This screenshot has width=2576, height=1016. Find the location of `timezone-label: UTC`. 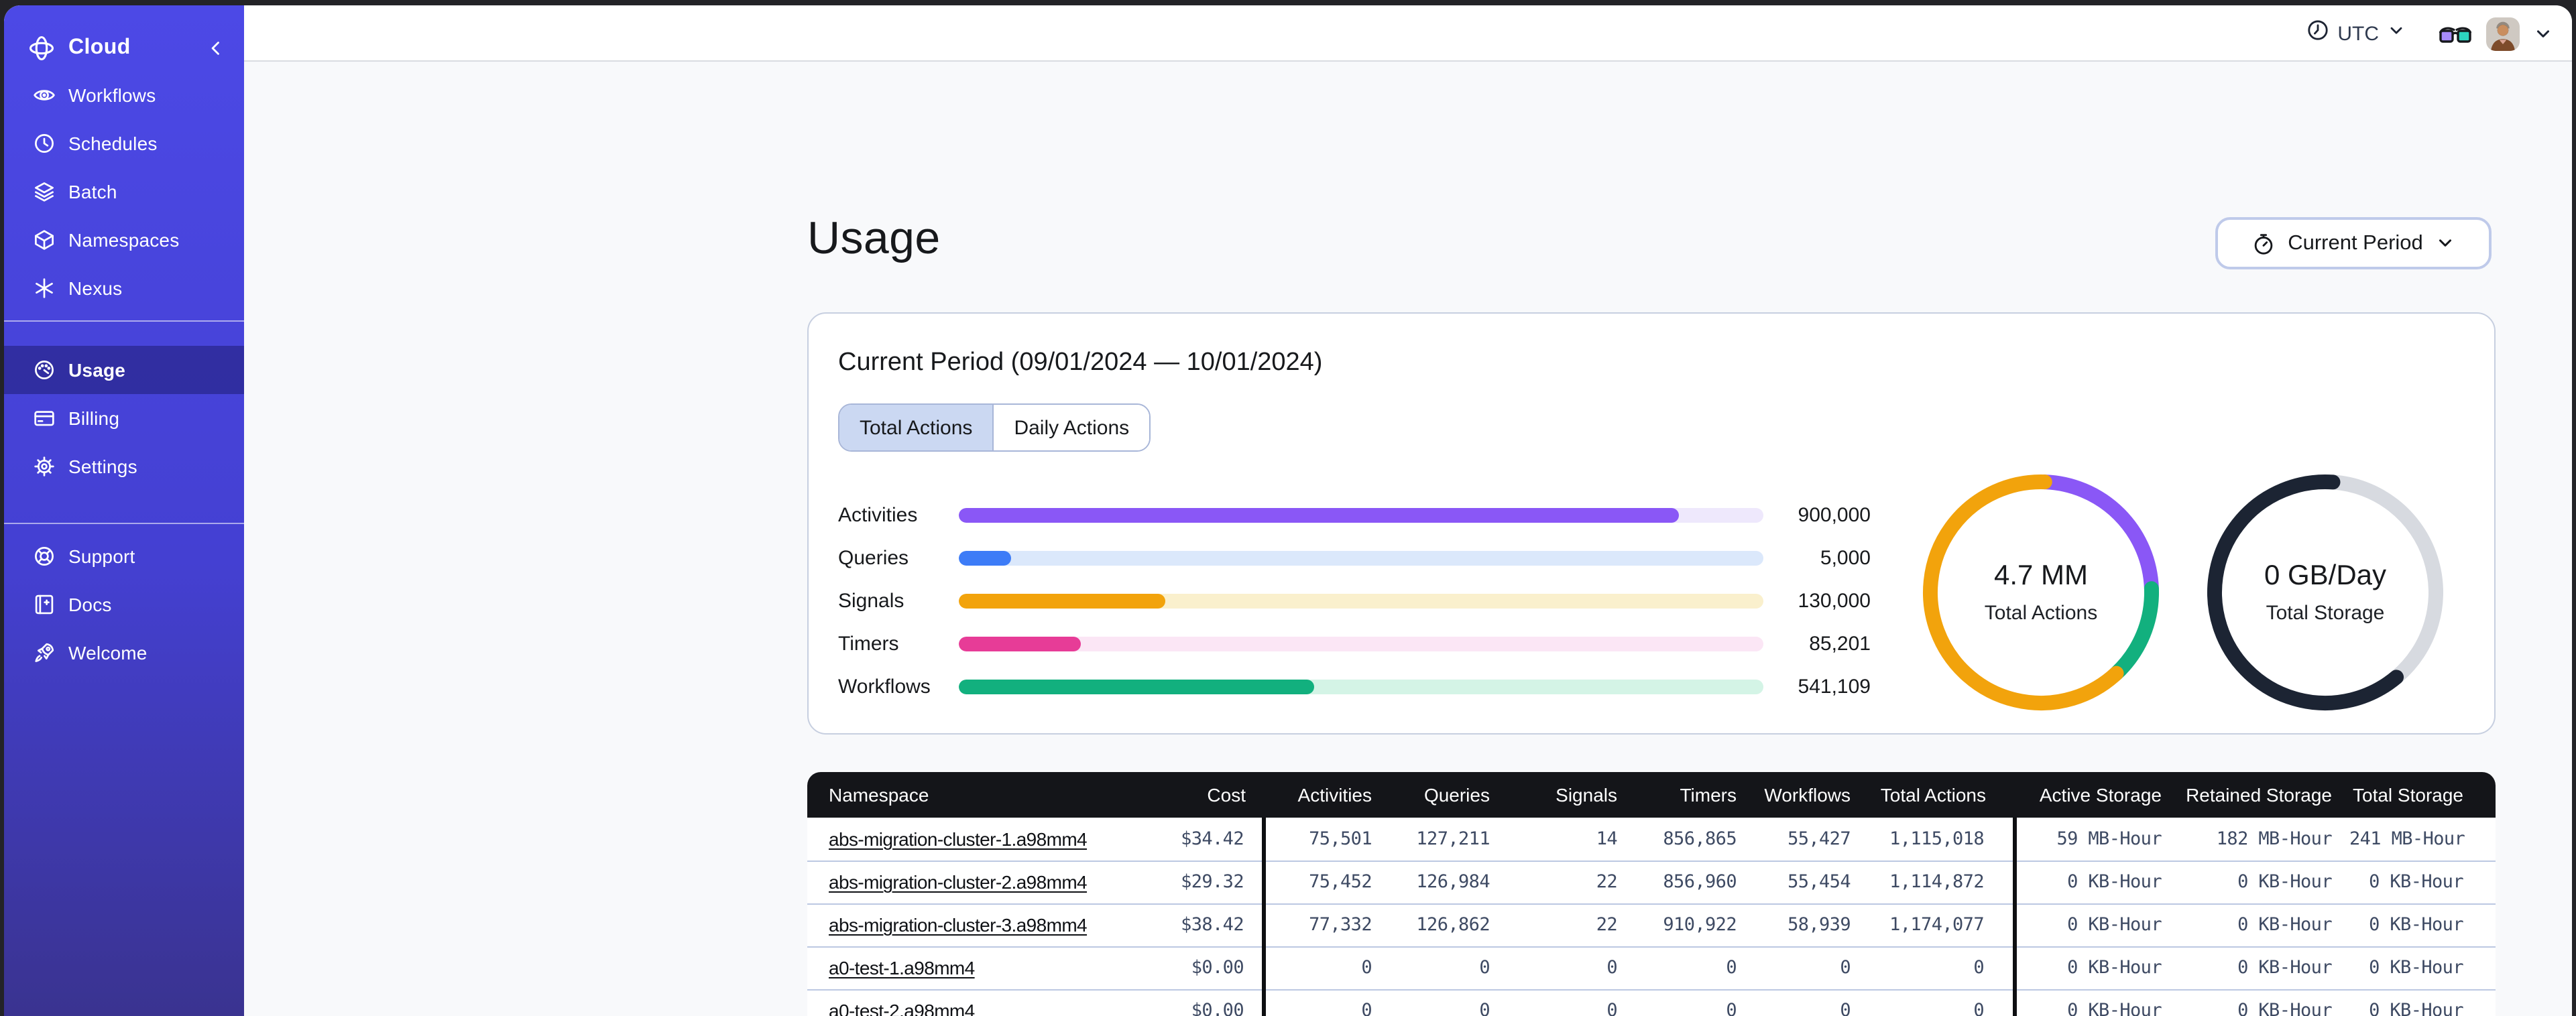

timezone-label: UTC is located at coordinates (2358, 33).